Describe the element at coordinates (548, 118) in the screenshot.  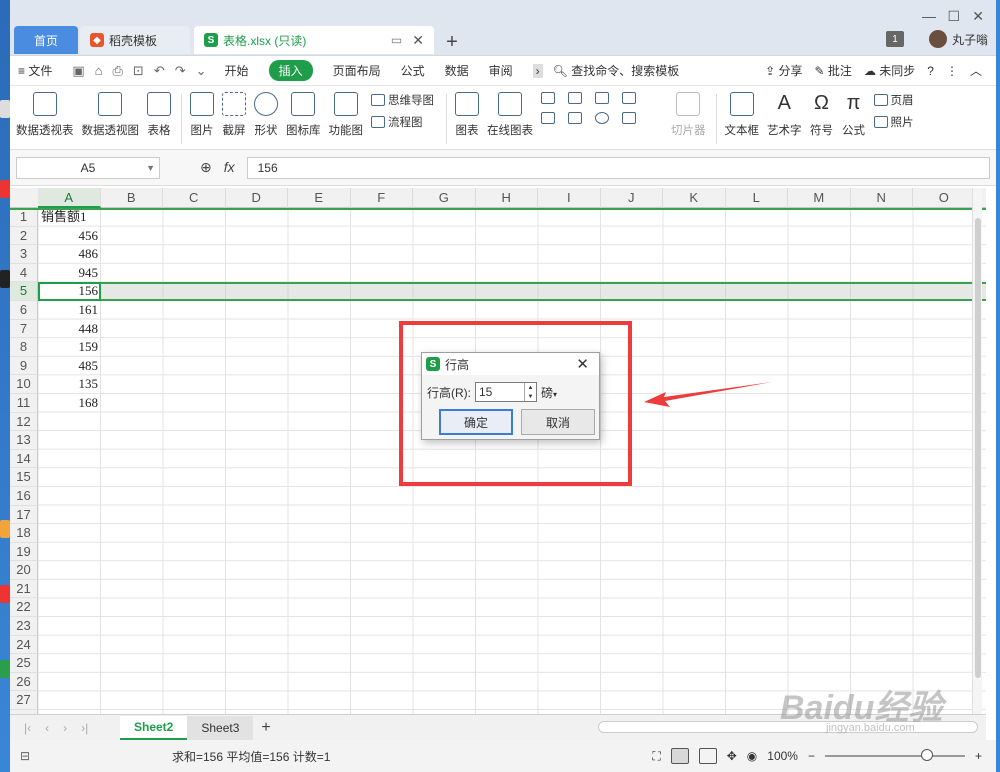
I see `area-chart-icon` at that location.